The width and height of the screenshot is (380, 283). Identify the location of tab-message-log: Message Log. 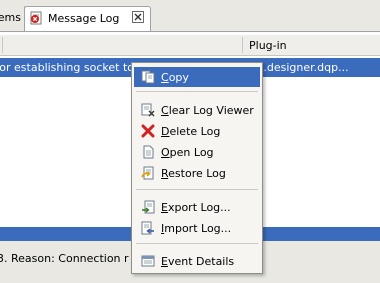
(87, 18).